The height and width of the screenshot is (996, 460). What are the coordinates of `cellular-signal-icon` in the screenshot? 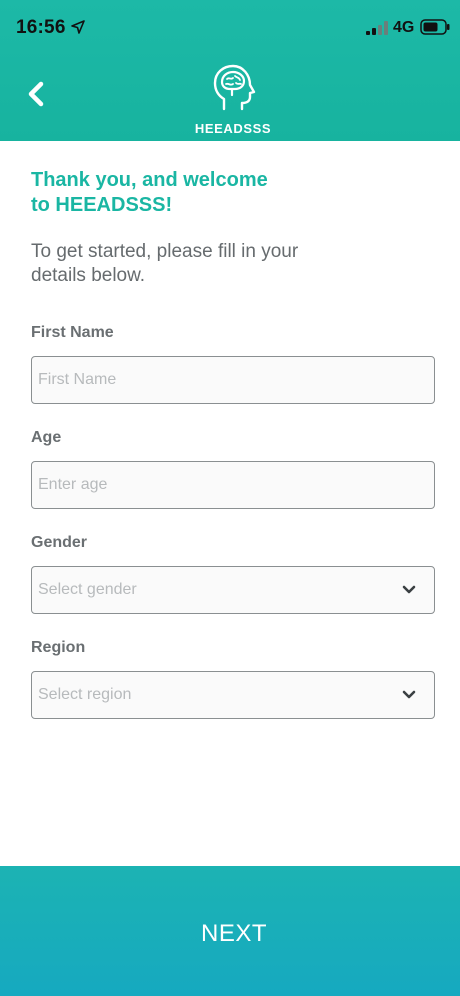 It's located at (377, 28).